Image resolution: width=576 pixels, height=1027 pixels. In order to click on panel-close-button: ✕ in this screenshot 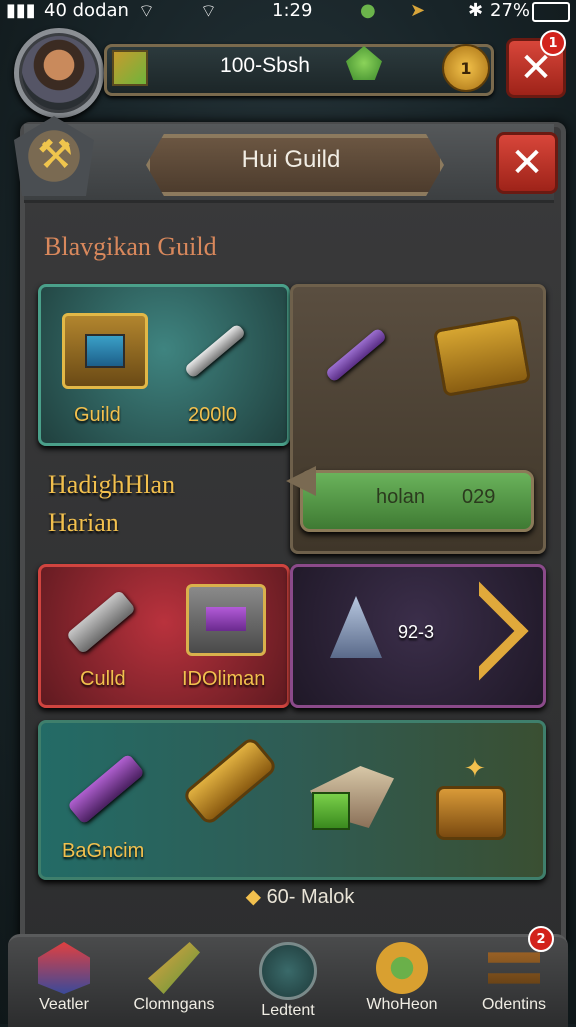, I will do `click(527, 163)`.